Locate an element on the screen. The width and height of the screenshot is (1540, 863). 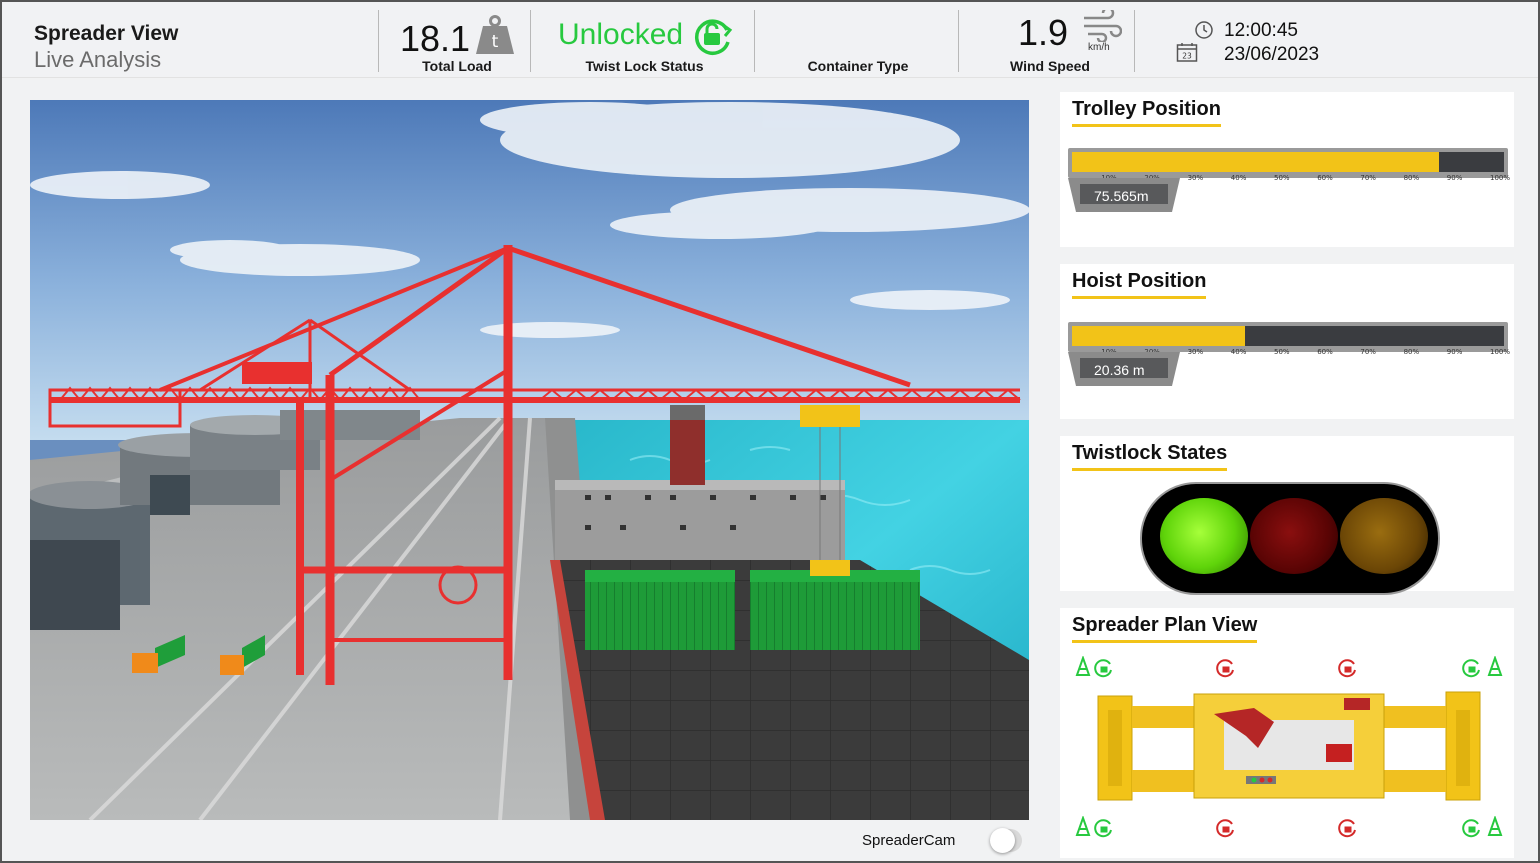
total-load-label: Total Load is located at coordinates (457, 66).